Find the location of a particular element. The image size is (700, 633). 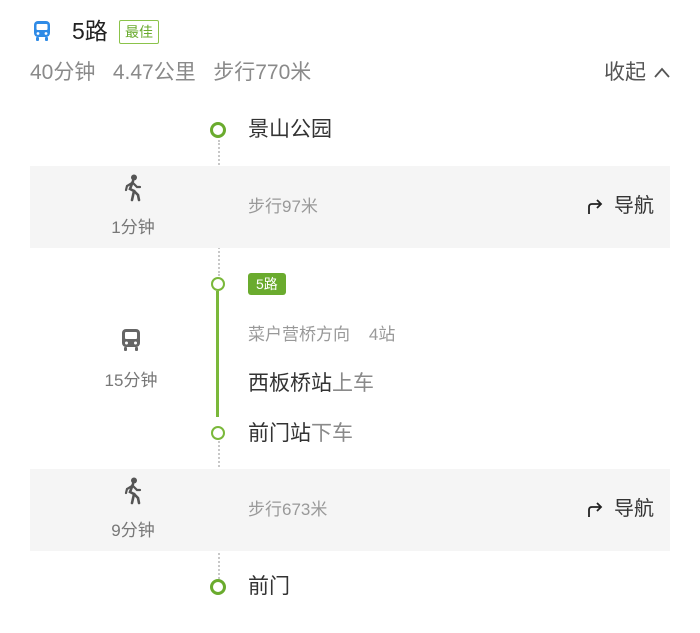

walk-time: 9分钟 is located at coordinates (133, 530).